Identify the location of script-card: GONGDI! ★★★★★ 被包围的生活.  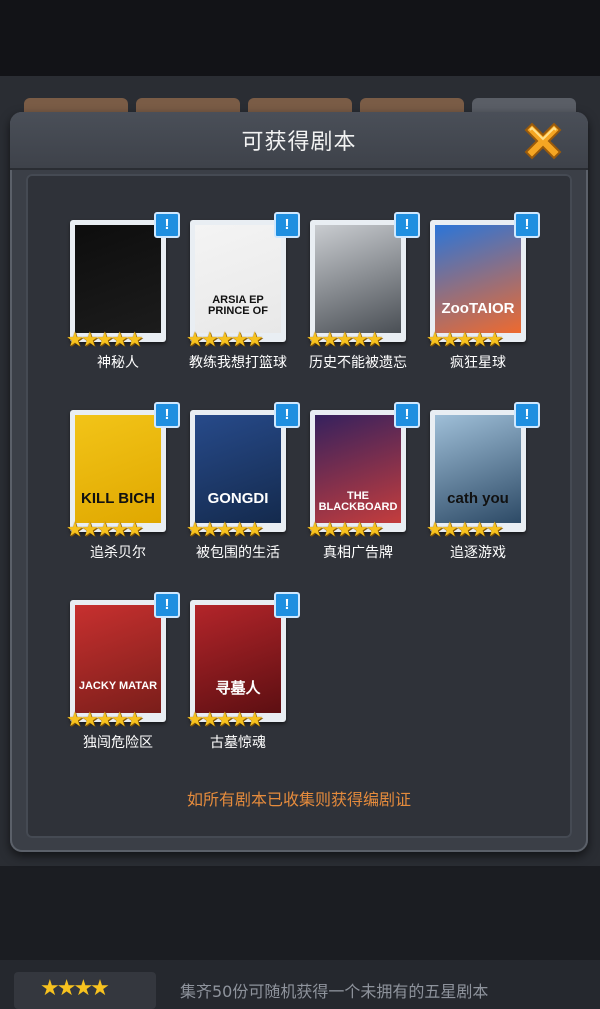
(248, 486).